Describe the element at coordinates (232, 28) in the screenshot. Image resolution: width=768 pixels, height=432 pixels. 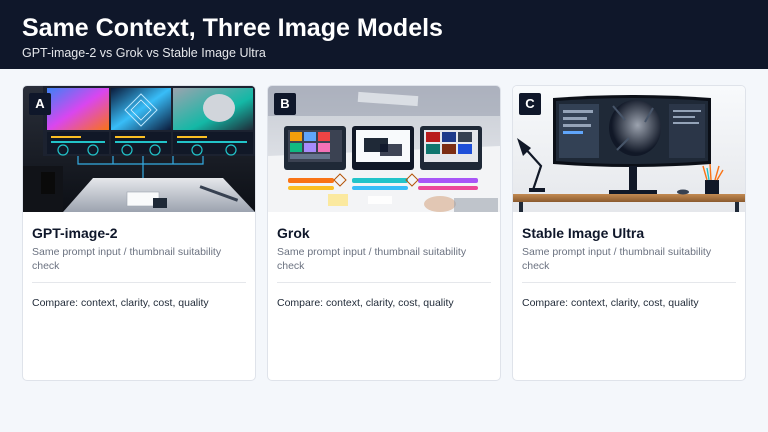
I see `page-title: Same Context, Three Image Models` at that location.